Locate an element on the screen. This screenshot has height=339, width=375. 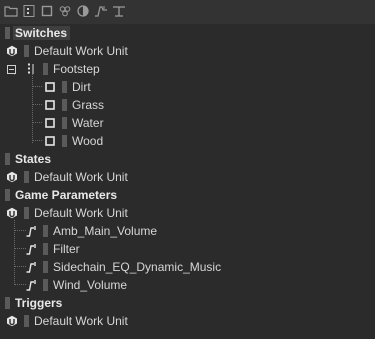
folder-icon is located at coordinates (11, 11).